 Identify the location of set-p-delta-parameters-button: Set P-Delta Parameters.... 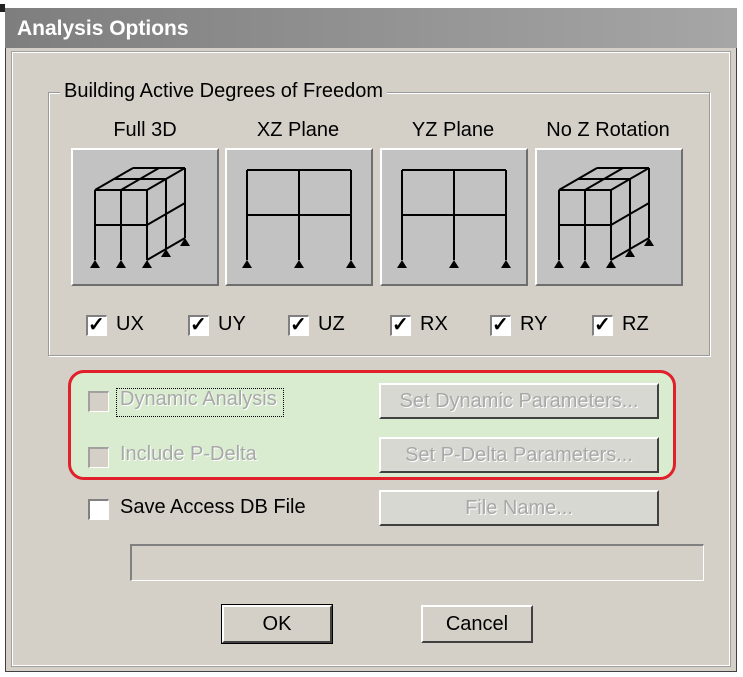
(519, 455).